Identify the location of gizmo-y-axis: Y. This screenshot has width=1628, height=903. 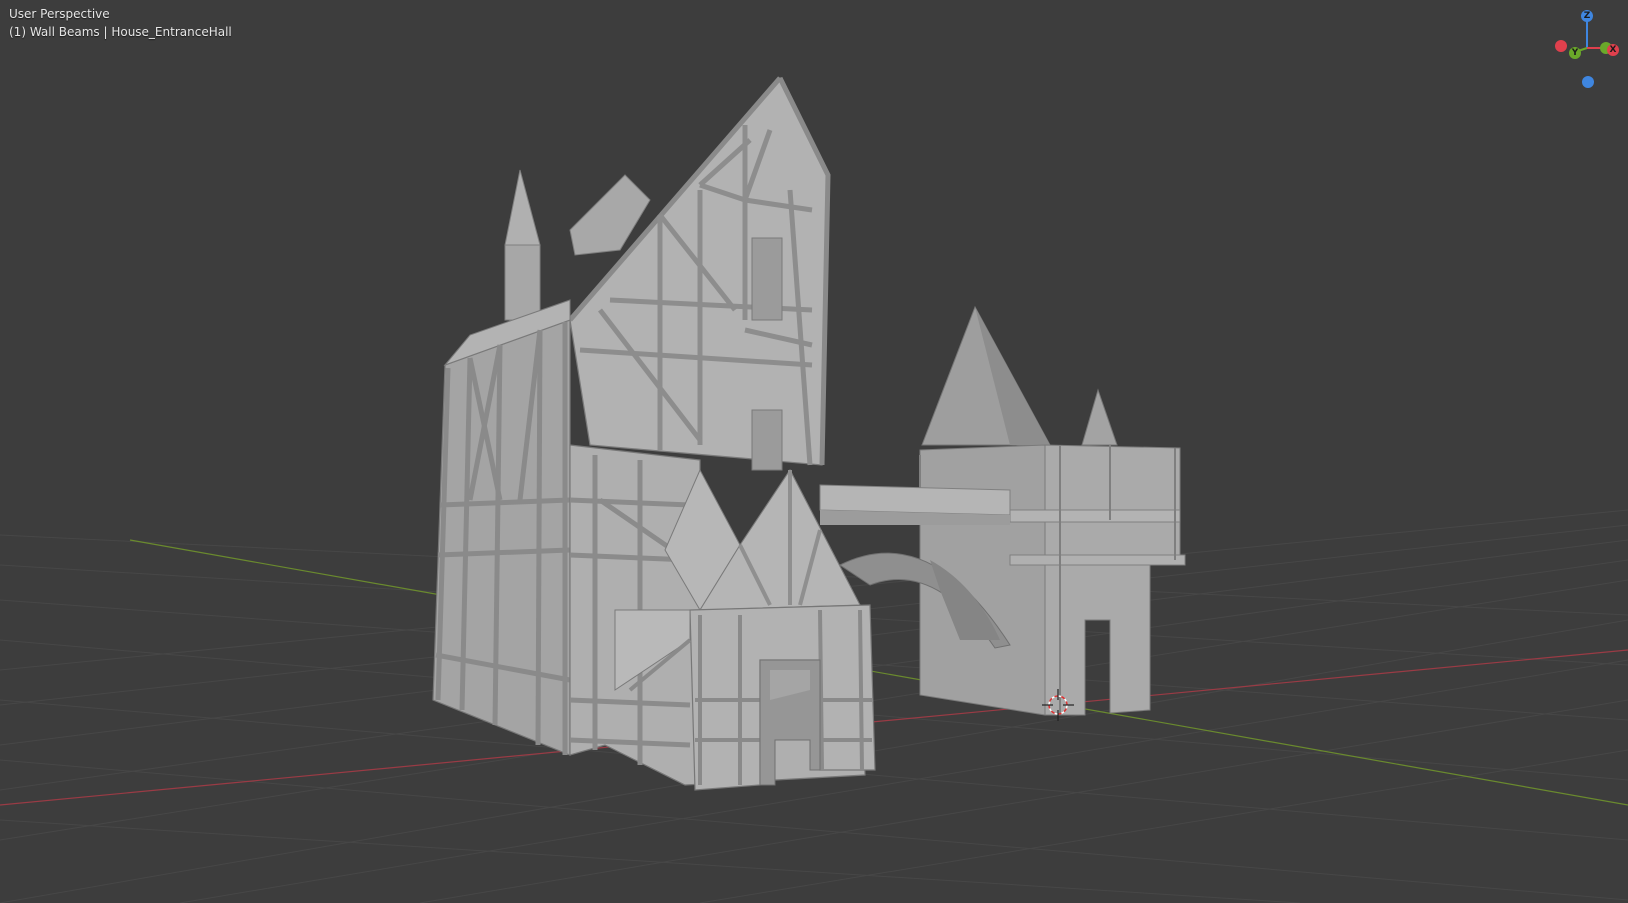
(1575, 53).